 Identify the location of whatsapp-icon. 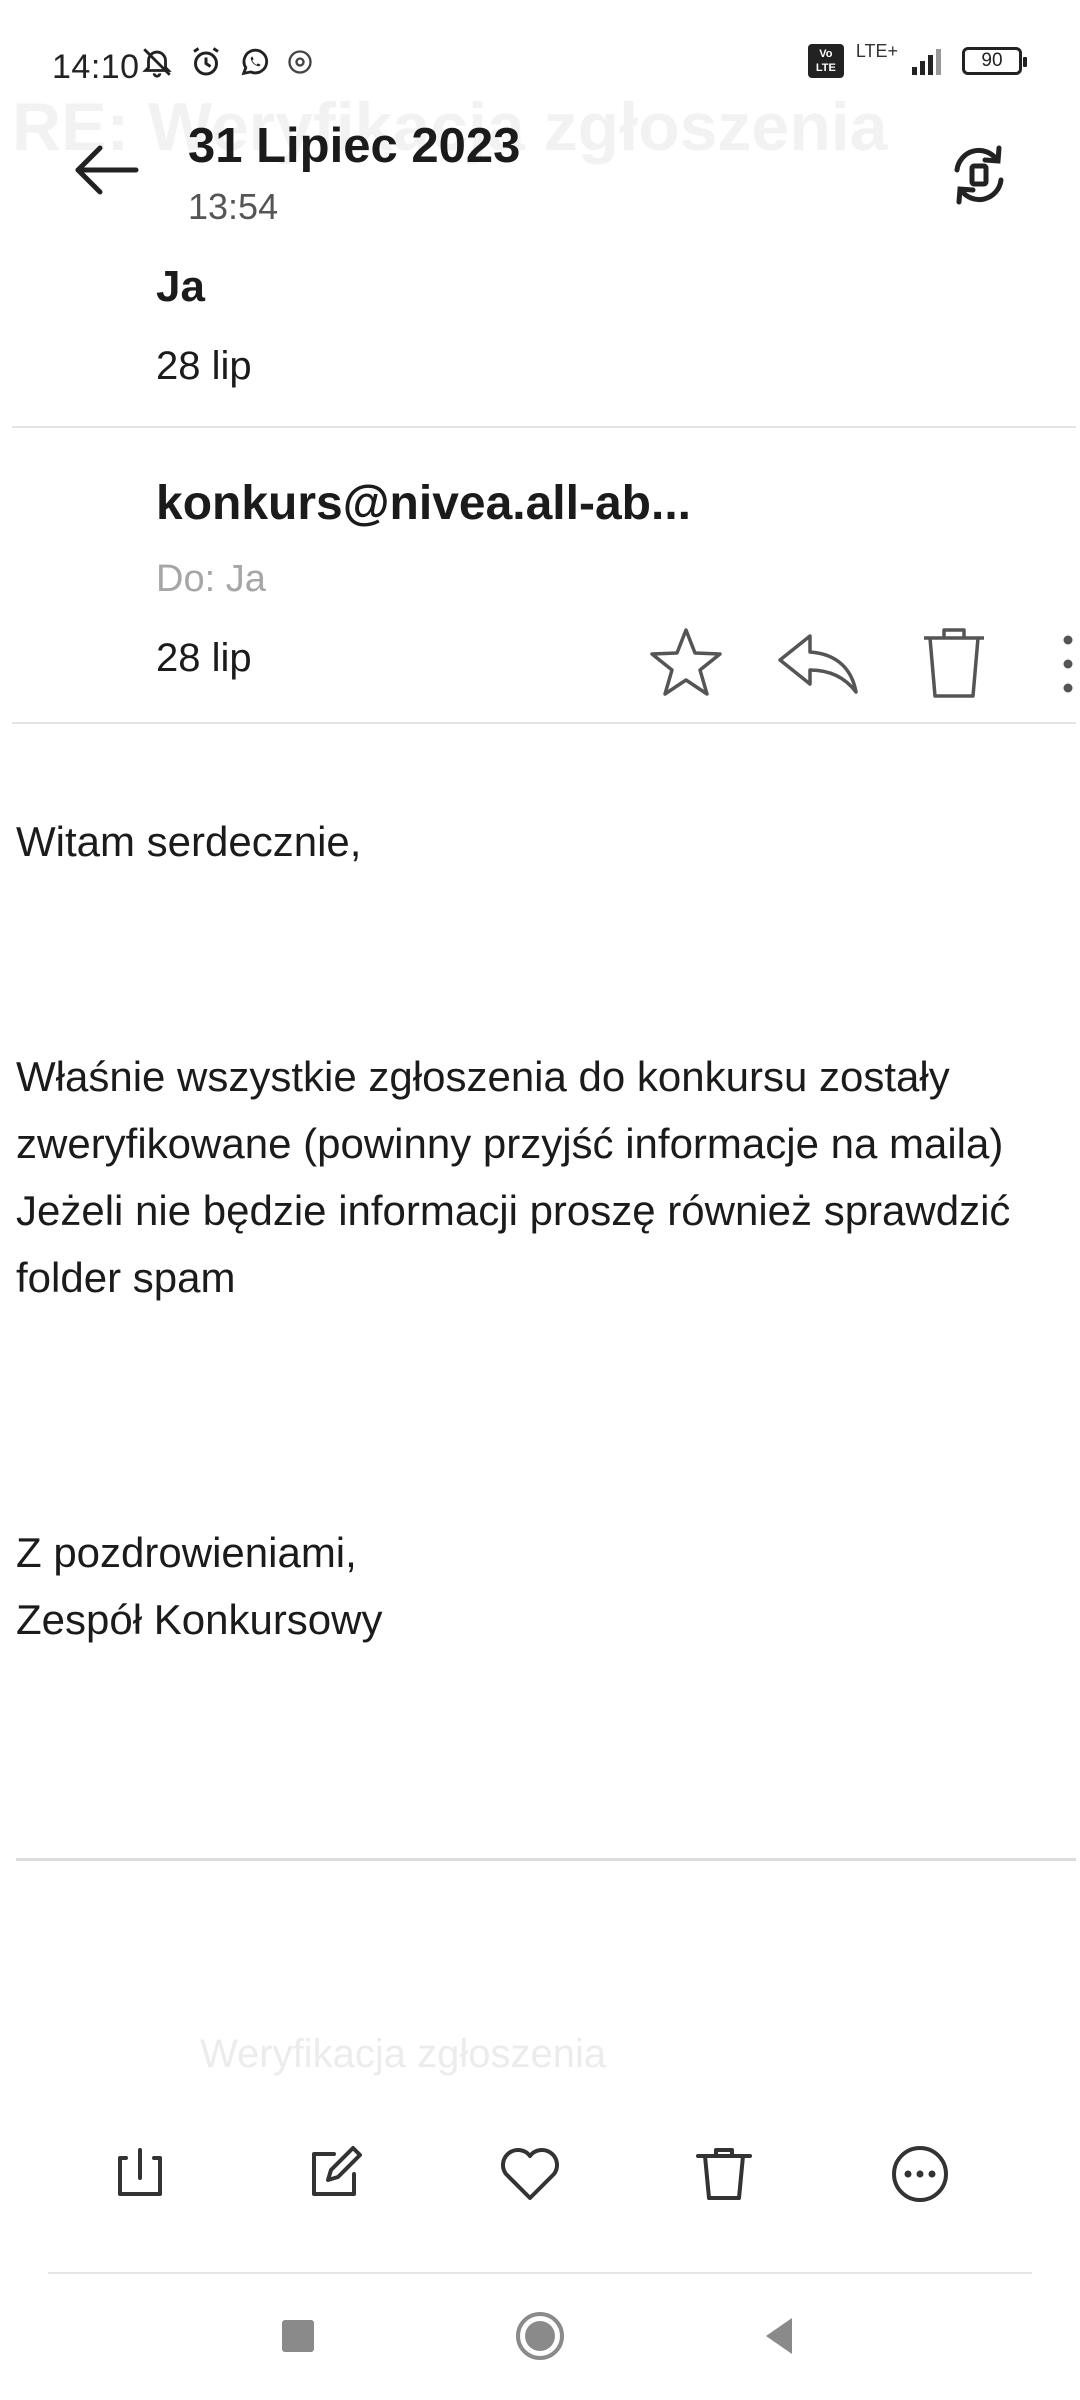
(255, 62).